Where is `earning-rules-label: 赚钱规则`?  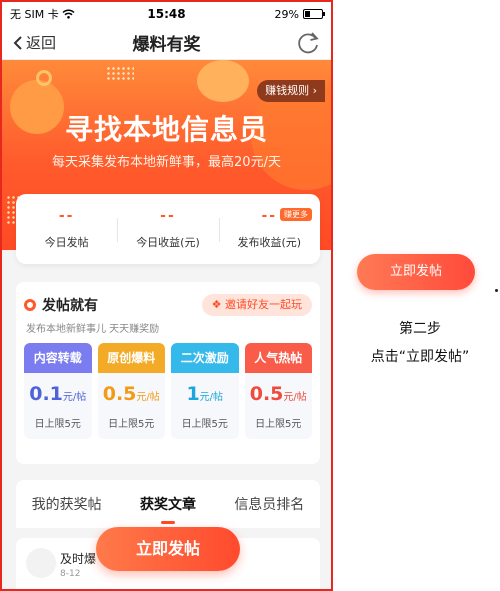 earning-rules-label: 赚钱规则 is located at coordinates (287, 90).